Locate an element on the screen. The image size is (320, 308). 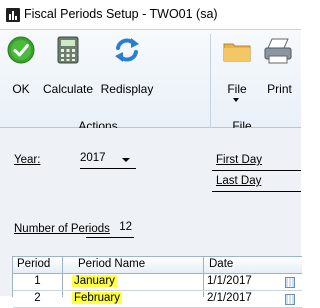
file-button-label: File is located at coordinates (237, 89).